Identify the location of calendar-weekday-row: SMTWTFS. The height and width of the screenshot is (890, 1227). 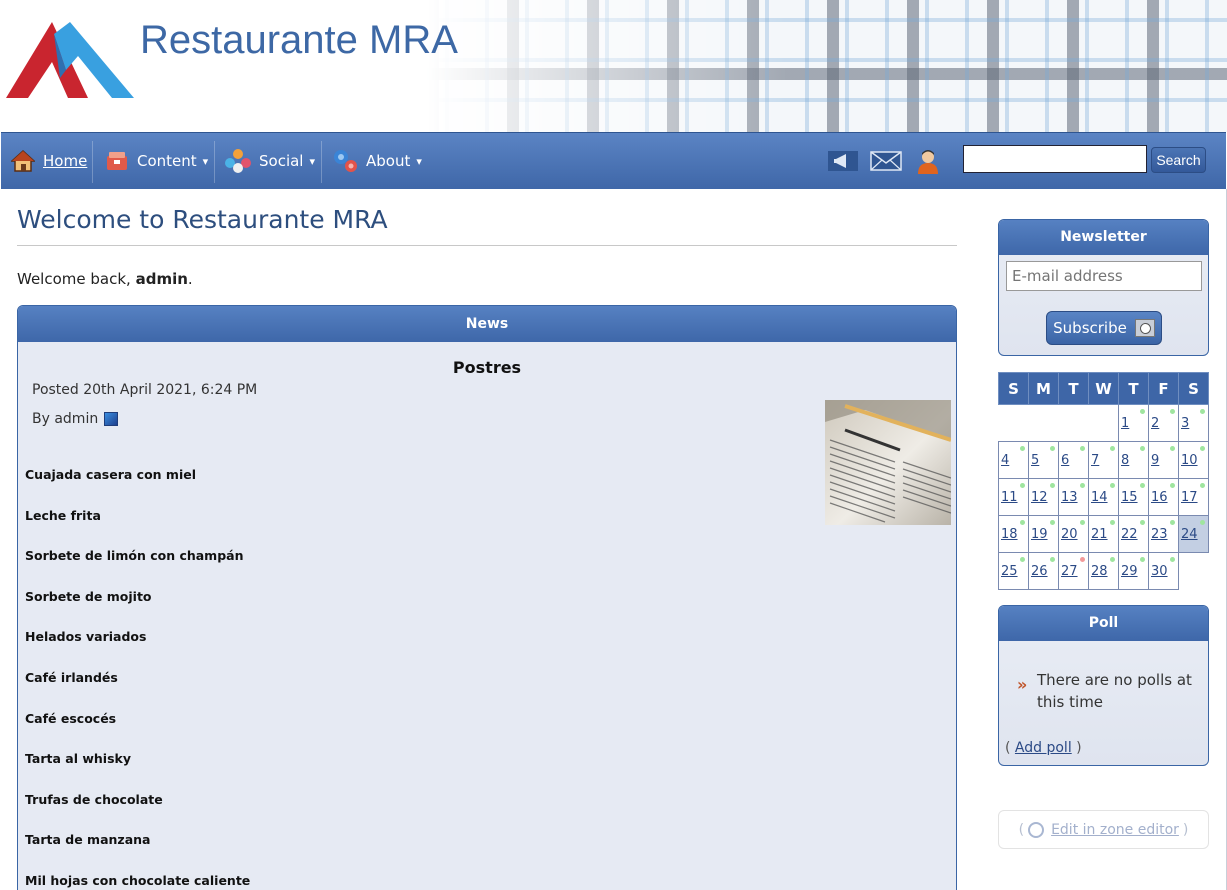
(1103, 388).